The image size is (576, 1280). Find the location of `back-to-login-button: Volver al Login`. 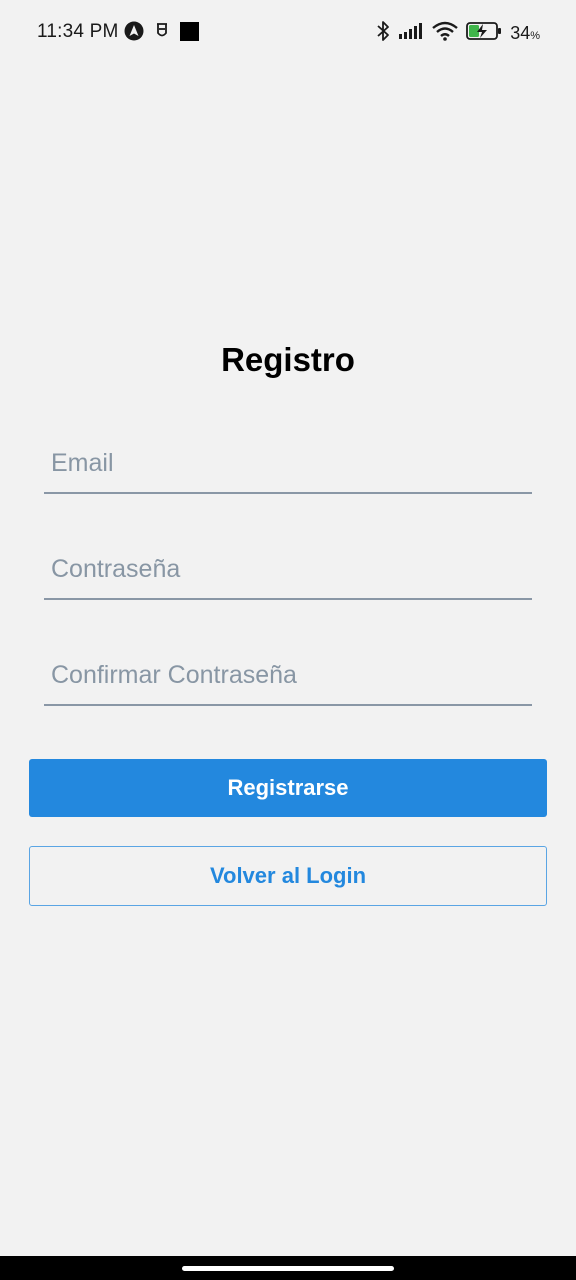

back-to-login-button: Volver al Login is located at coordinates (288, 876).